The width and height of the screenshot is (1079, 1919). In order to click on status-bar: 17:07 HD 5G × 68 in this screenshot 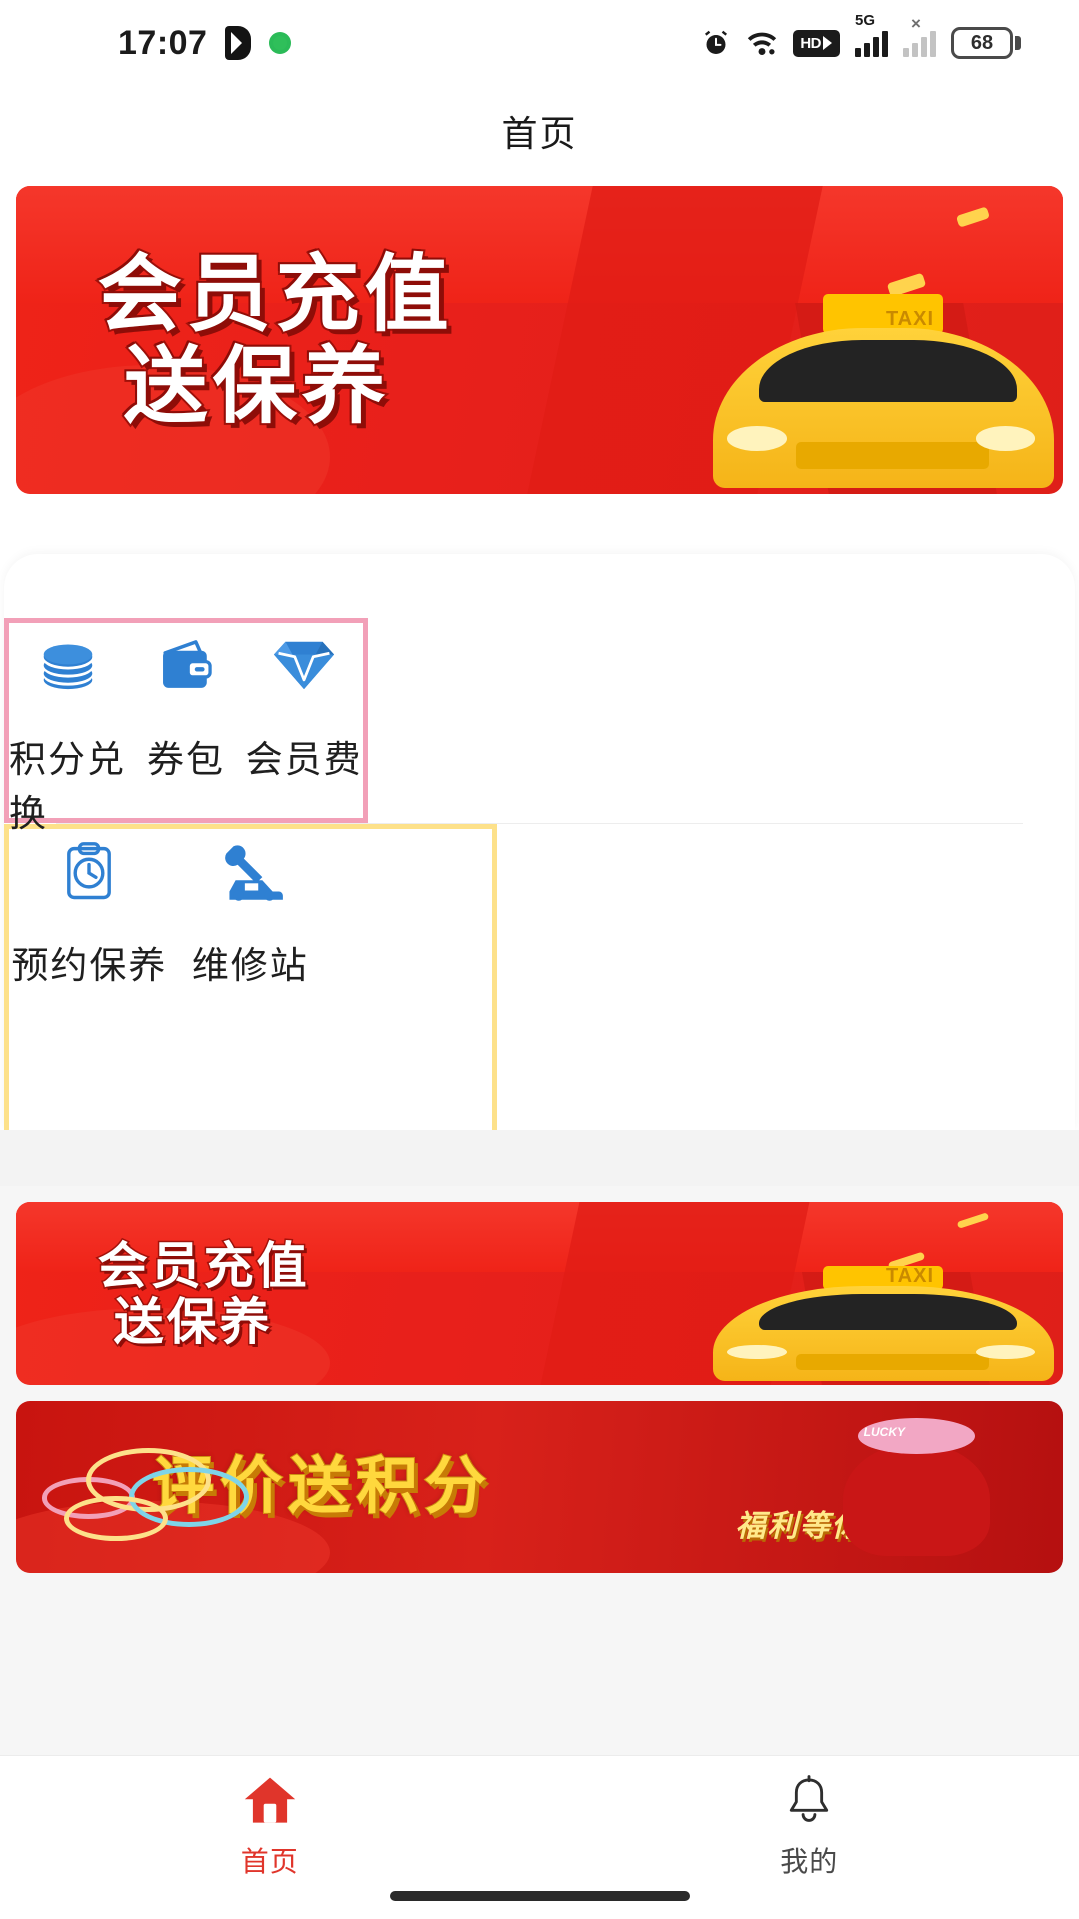, I will do `click(539, 43)`.